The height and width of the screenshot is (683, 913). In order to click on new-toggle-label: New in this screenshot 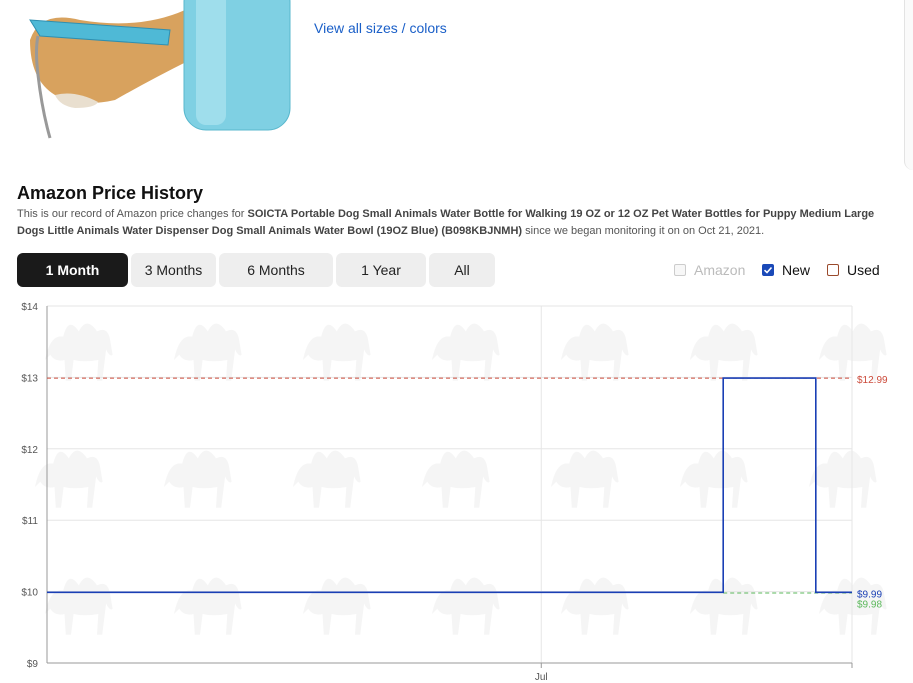, I will do `click(796, 270)`.